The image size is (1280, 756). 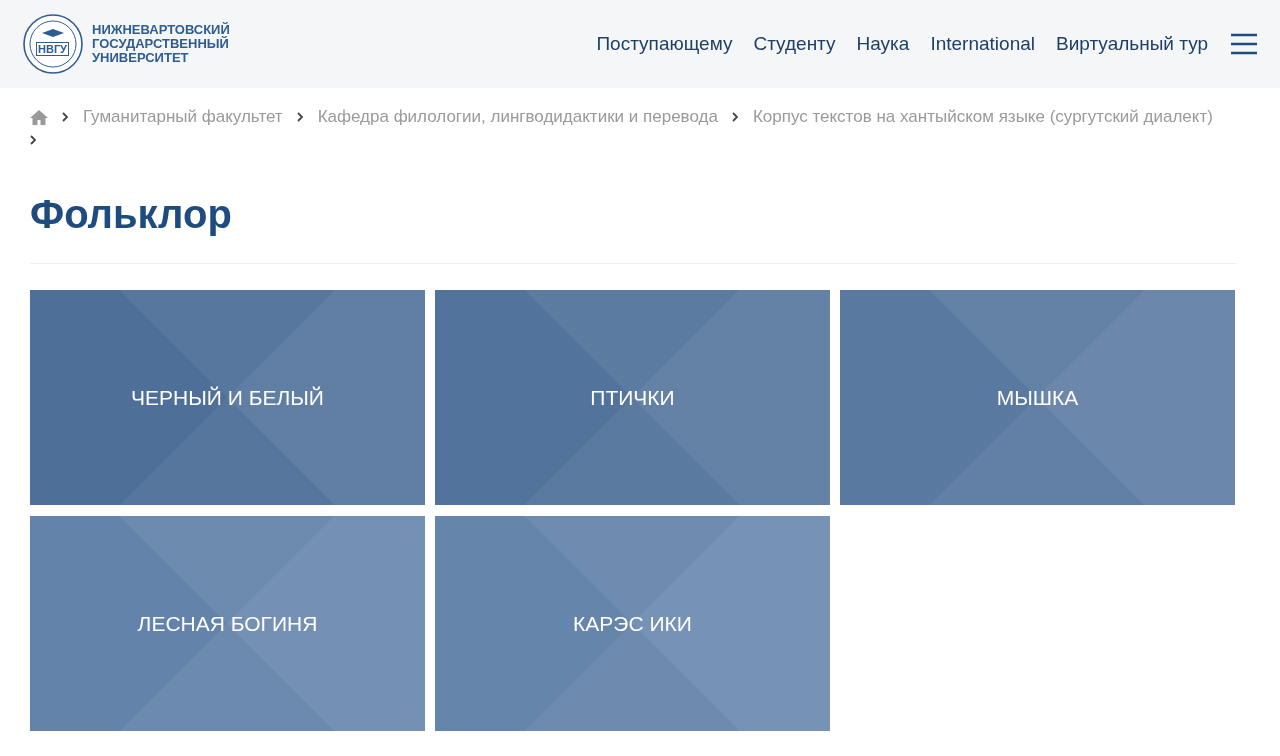 I want to click on folklore-tile: МЫШКА, so click(x=1037, y=397).